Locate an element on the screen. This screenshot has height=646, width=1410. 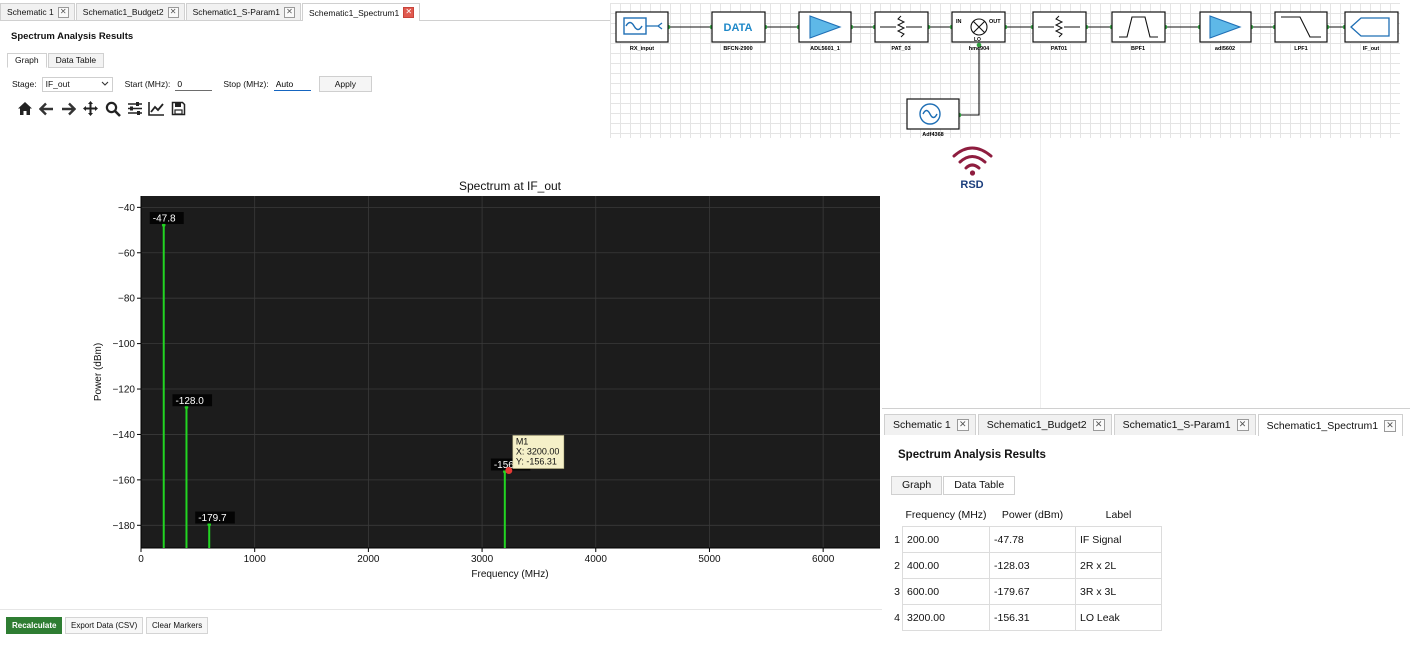
table-row: 4 3200.00 -156.31 LO Leak is located at coordinates (1028, 617).